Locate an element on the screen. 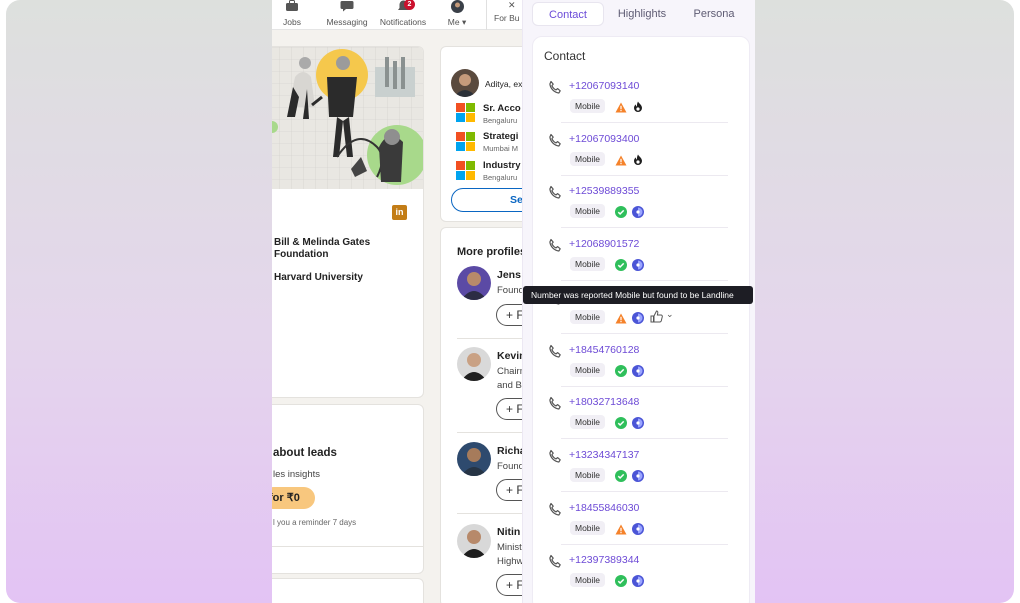  message-icon is located at coordinates (347, 6).